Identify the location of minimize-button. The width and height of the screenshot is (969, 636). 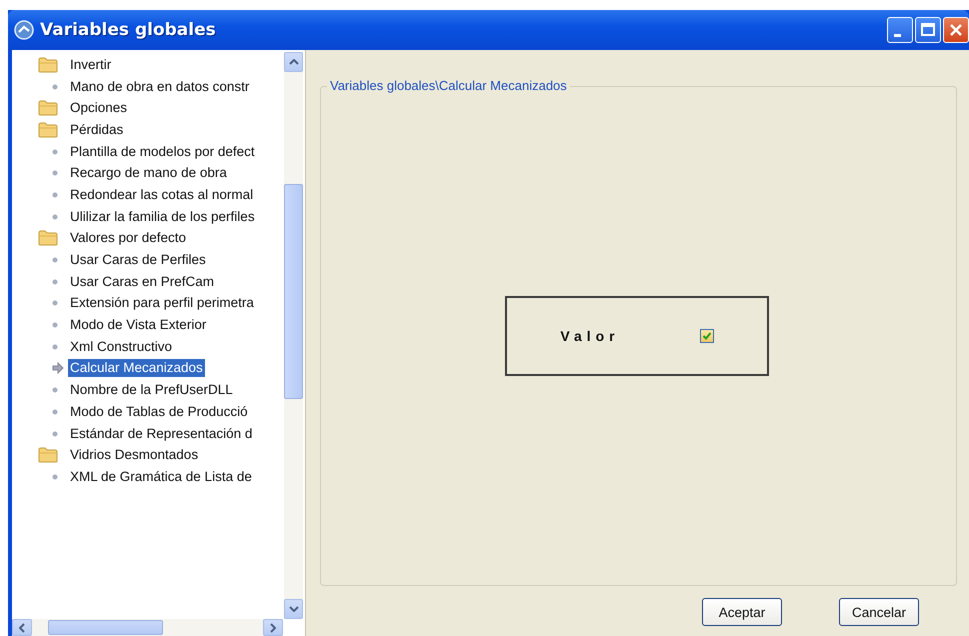
(900, 30).